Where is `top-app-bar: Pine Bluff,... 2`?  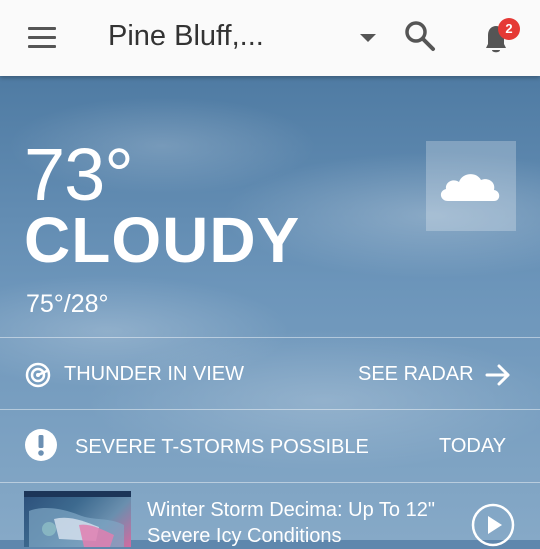 top-app-bar: Pine Bluff,... 2 is located at coordinates (270, 38).